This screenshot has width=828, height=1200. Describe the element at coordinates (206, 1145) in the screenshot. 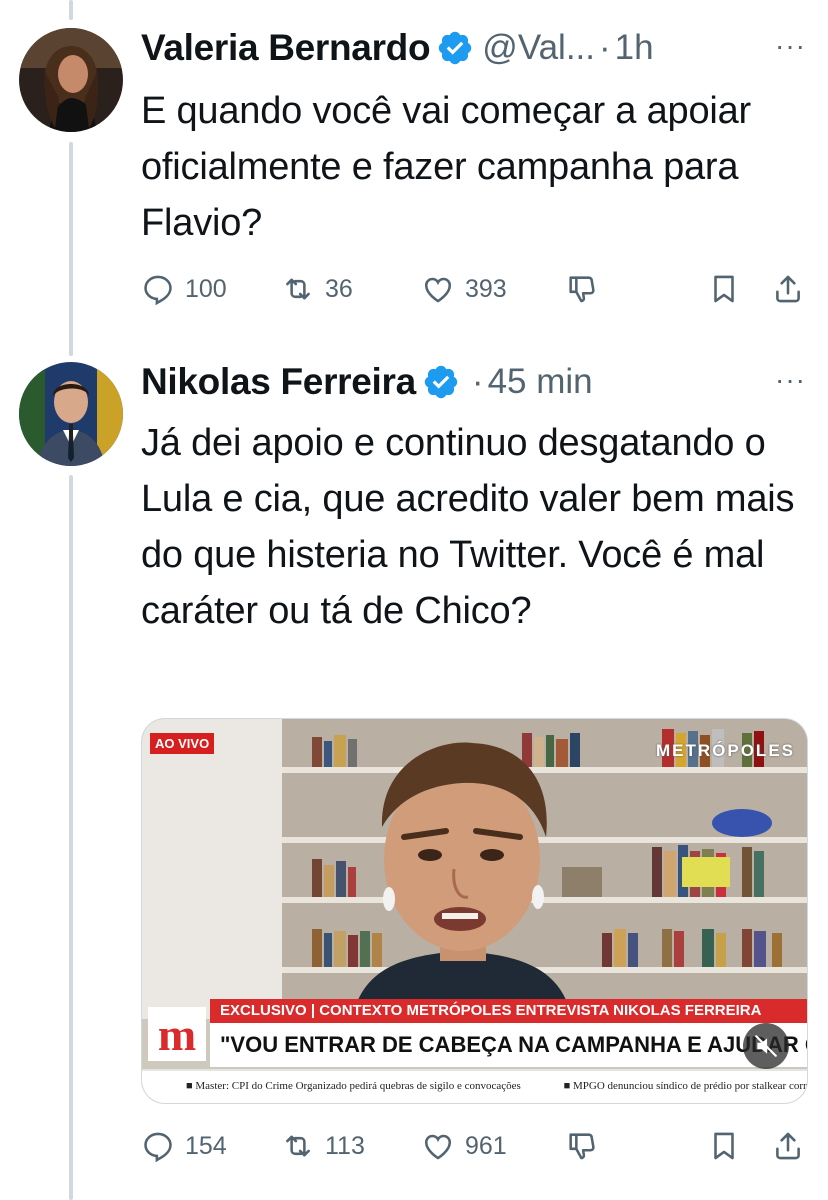

I see `reply-count: 154` at that location.